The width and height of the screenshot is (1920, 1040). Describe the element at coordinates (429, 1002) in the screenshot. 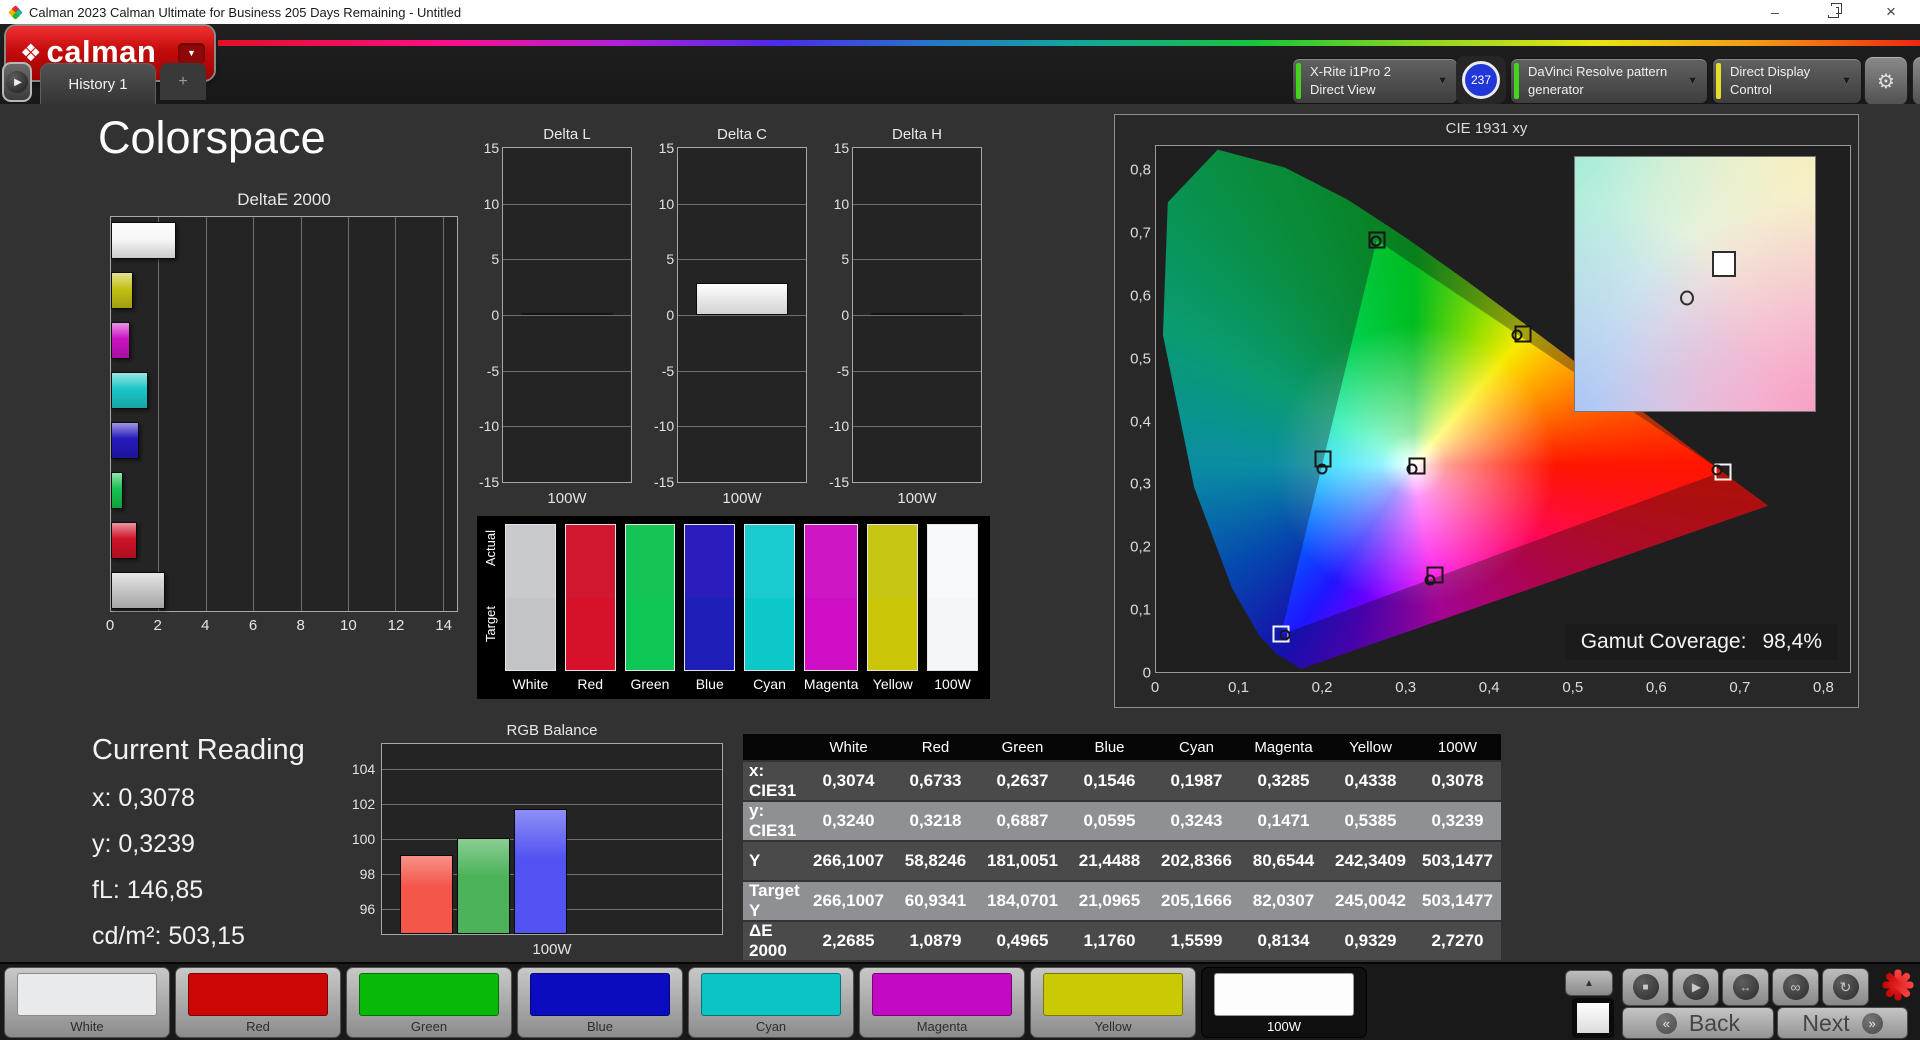

I see `patch-button-green: Green` at that location.